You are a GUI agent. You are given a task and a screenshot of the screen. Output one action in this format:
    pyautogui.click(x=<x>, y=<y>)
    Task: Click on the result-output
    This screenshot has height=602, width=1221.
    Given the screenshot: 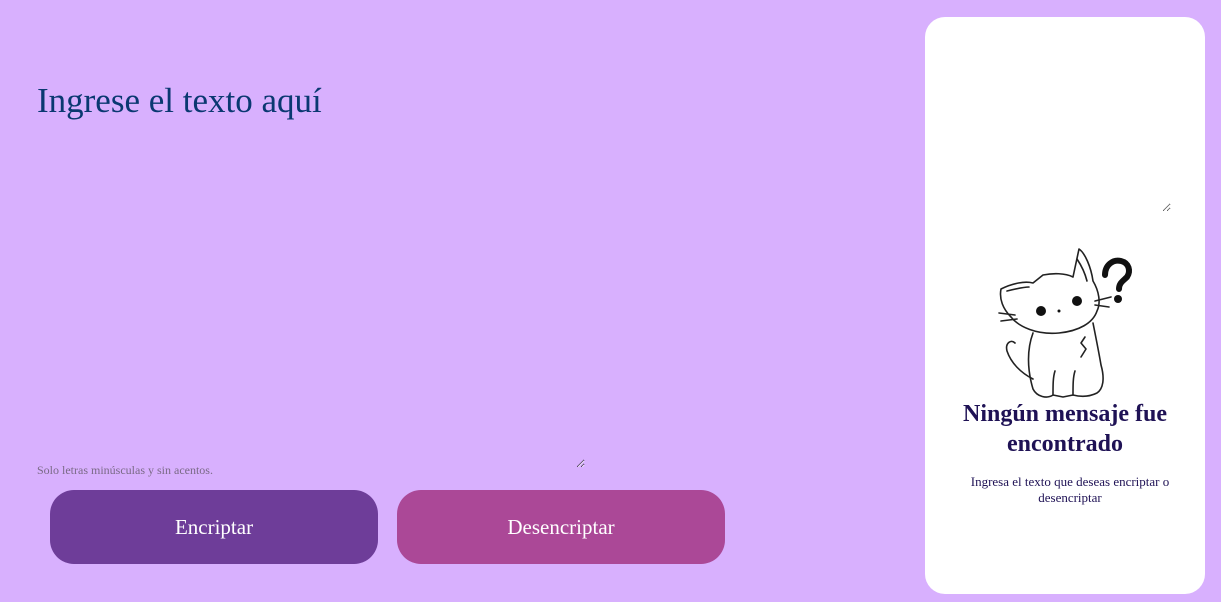 What is the action you would take?
    pyautogui.click(x=1058, y=124)
    